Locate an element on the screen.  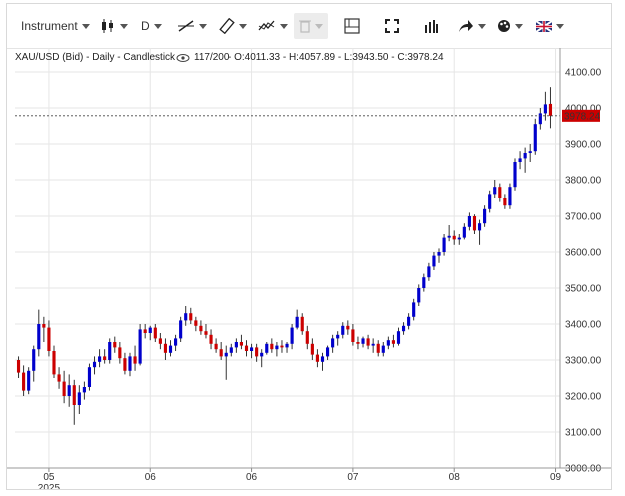
time-tick-label: 05 is located at coordinates (49, 477).